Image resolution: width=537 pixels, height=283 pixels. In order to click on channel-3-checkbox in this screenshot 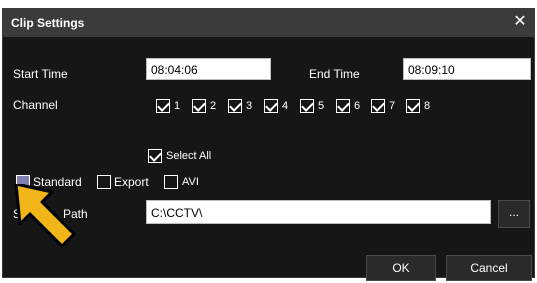, I will do `click(235, 106)`.